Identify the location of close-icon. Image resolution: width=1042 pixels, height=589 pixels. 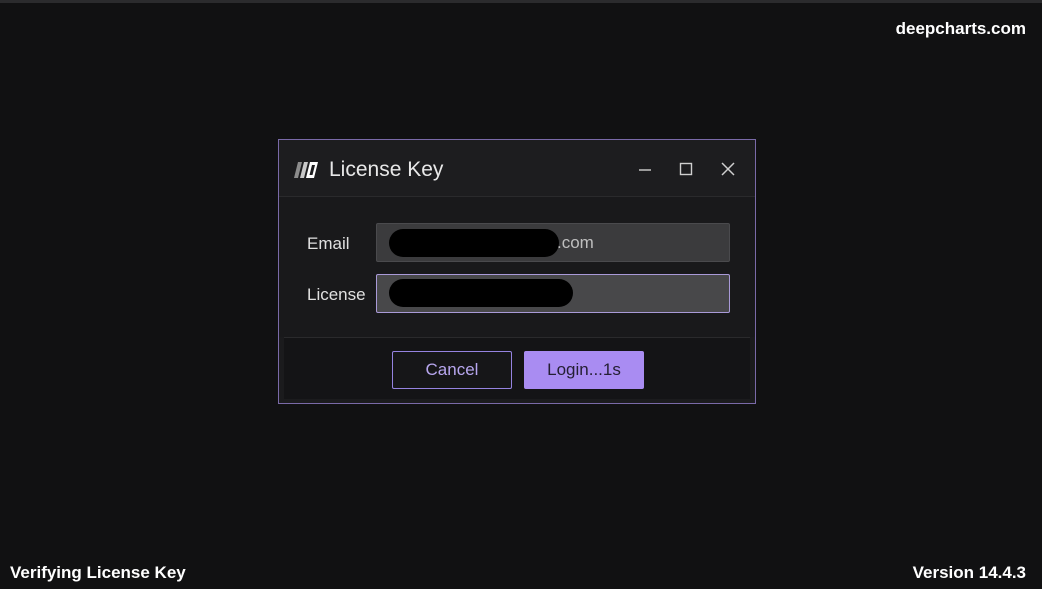
(728, 169).